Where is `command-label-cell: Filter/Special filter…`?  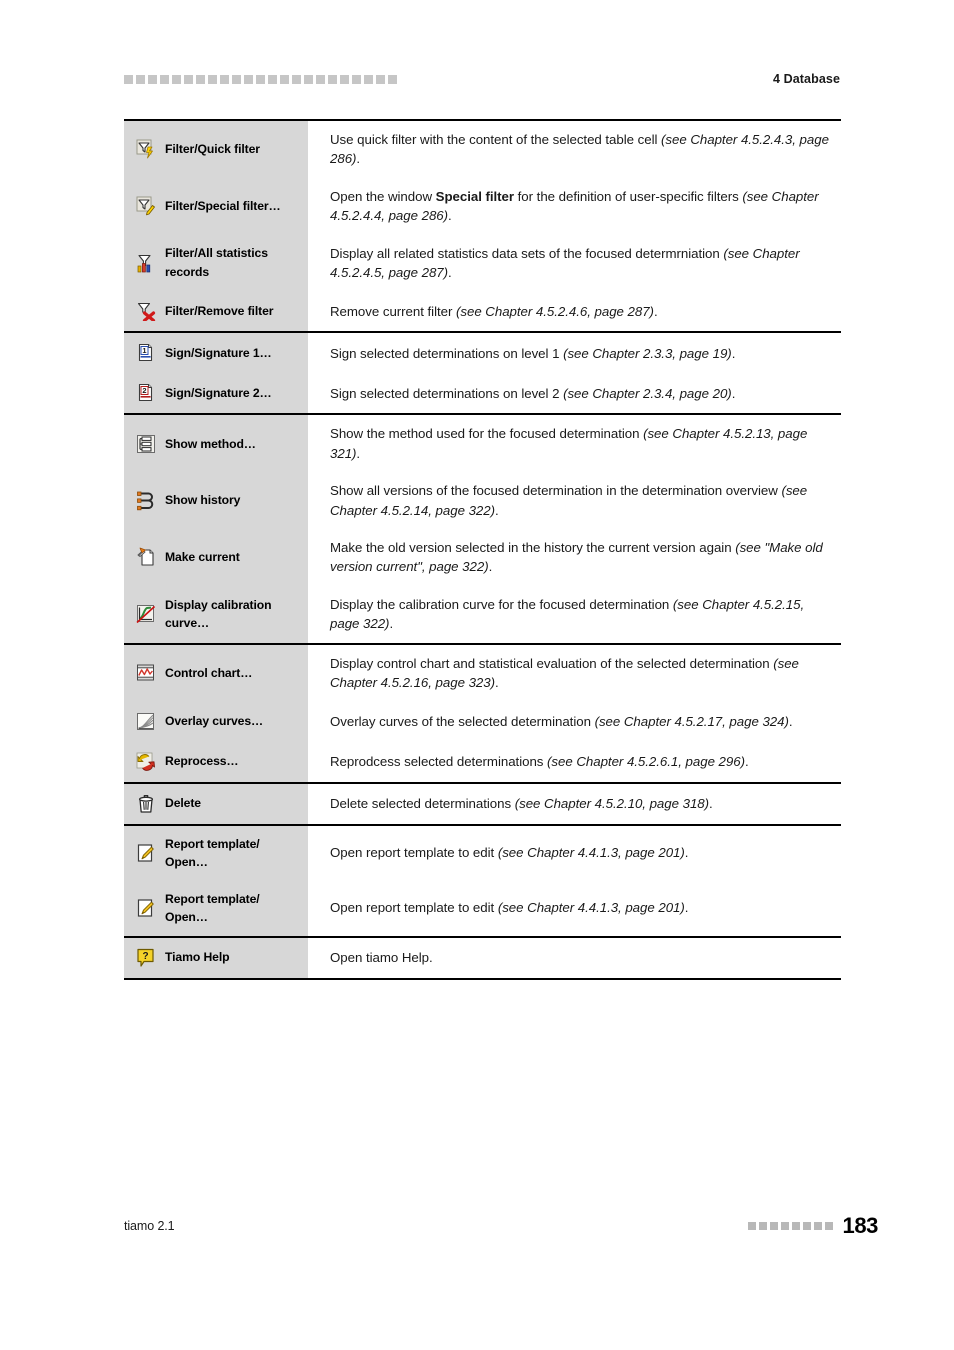
command-label-cell: Filter/Special filter… is located at coordinates (216, 206).